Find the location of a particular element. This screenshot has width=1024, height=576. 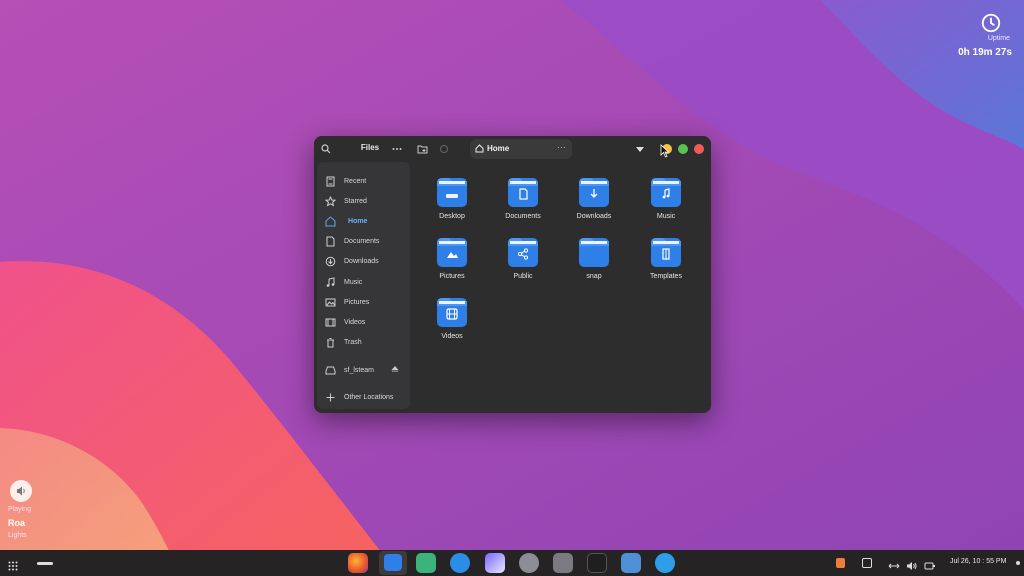

folder-documents: Documents is located at coordinates (523, 191).